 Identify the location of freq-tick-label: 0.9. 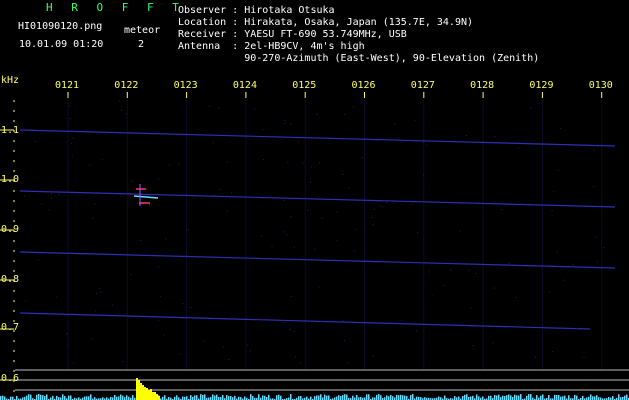
(10, 229).